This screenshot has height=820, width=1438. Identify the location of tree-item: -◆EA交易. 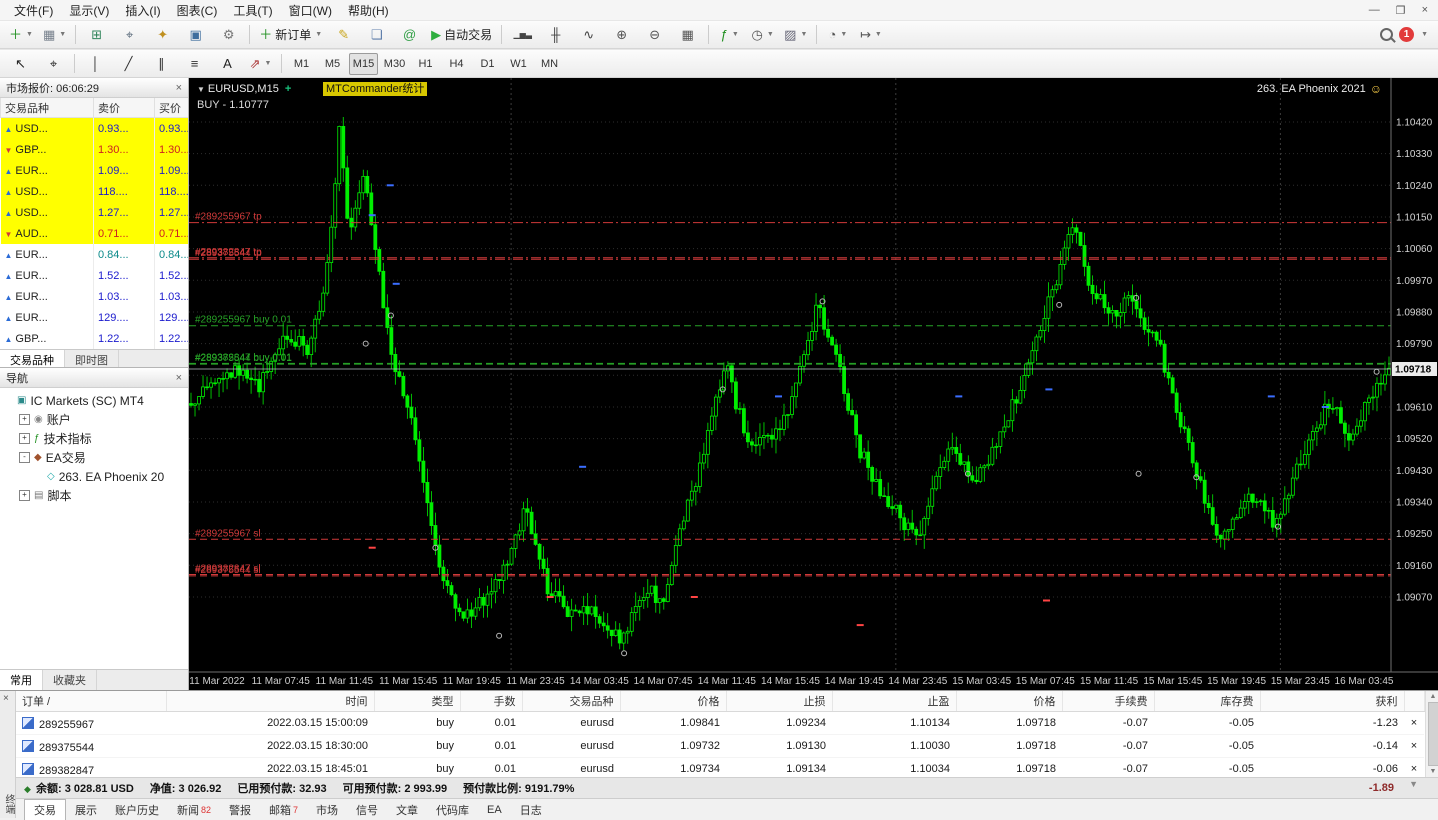
(94, 457).